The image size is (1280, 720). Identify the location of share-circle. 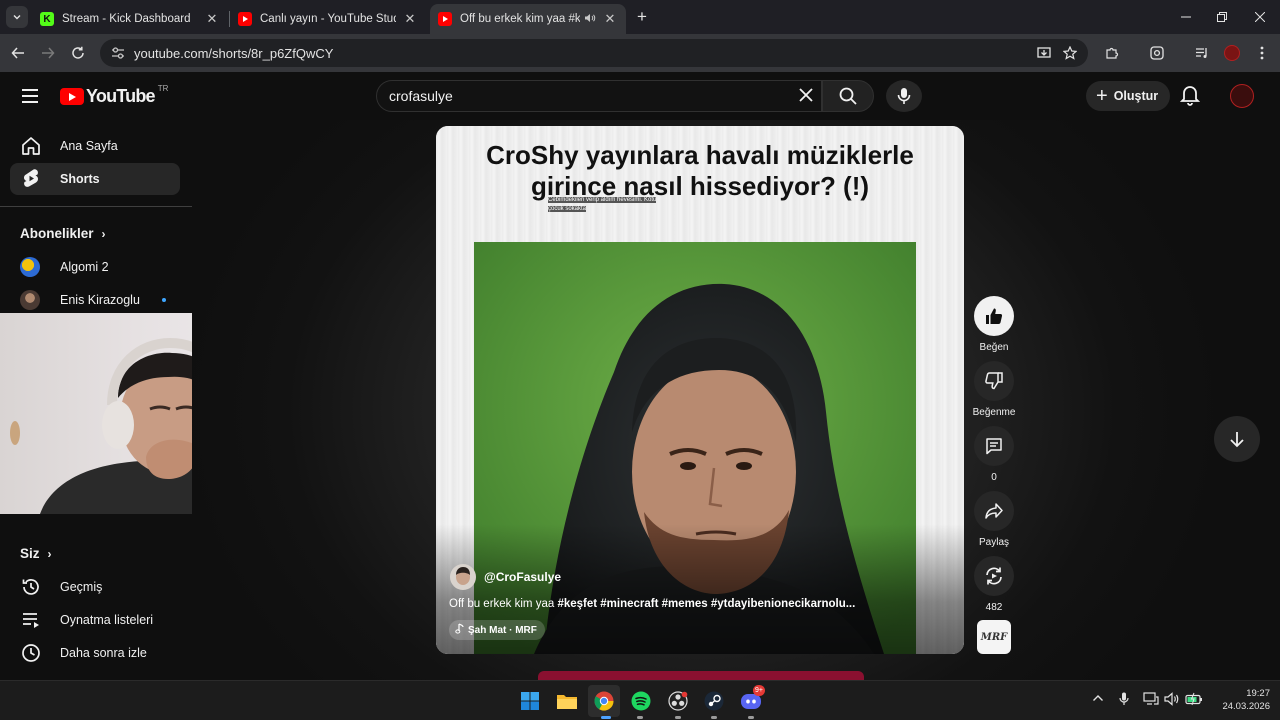
(994, 511).